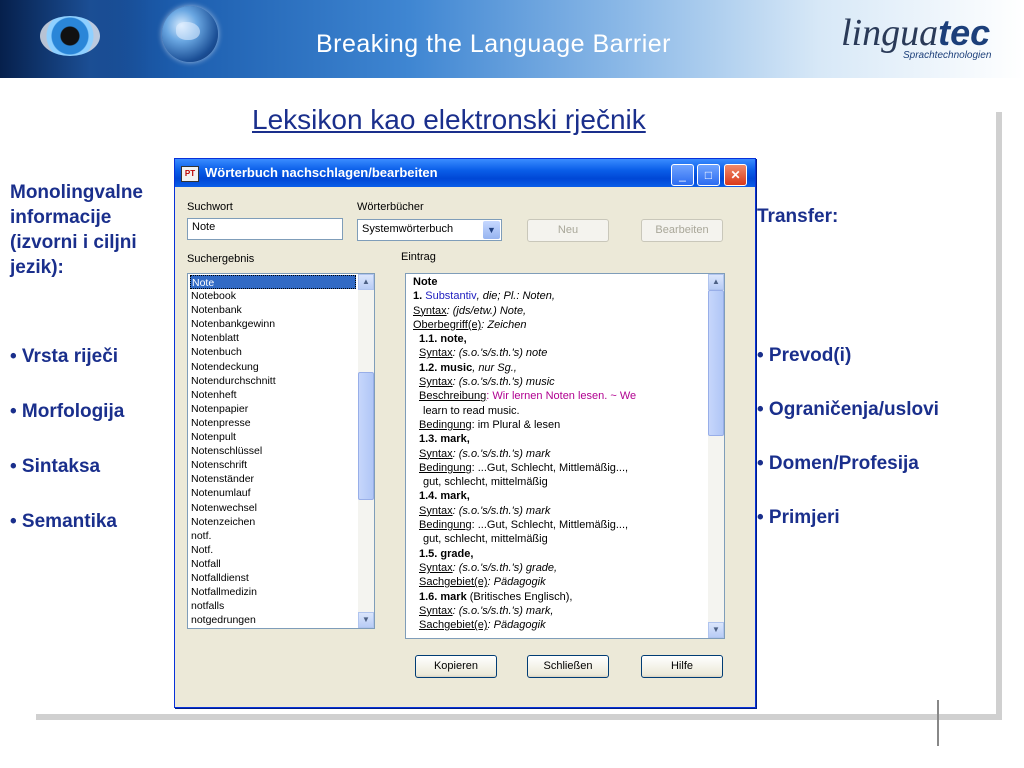  What do you see at coordinates (273, 493) in the screenshot?
I see `list-item: Notenumlauf` at bounding box center [273, 493].